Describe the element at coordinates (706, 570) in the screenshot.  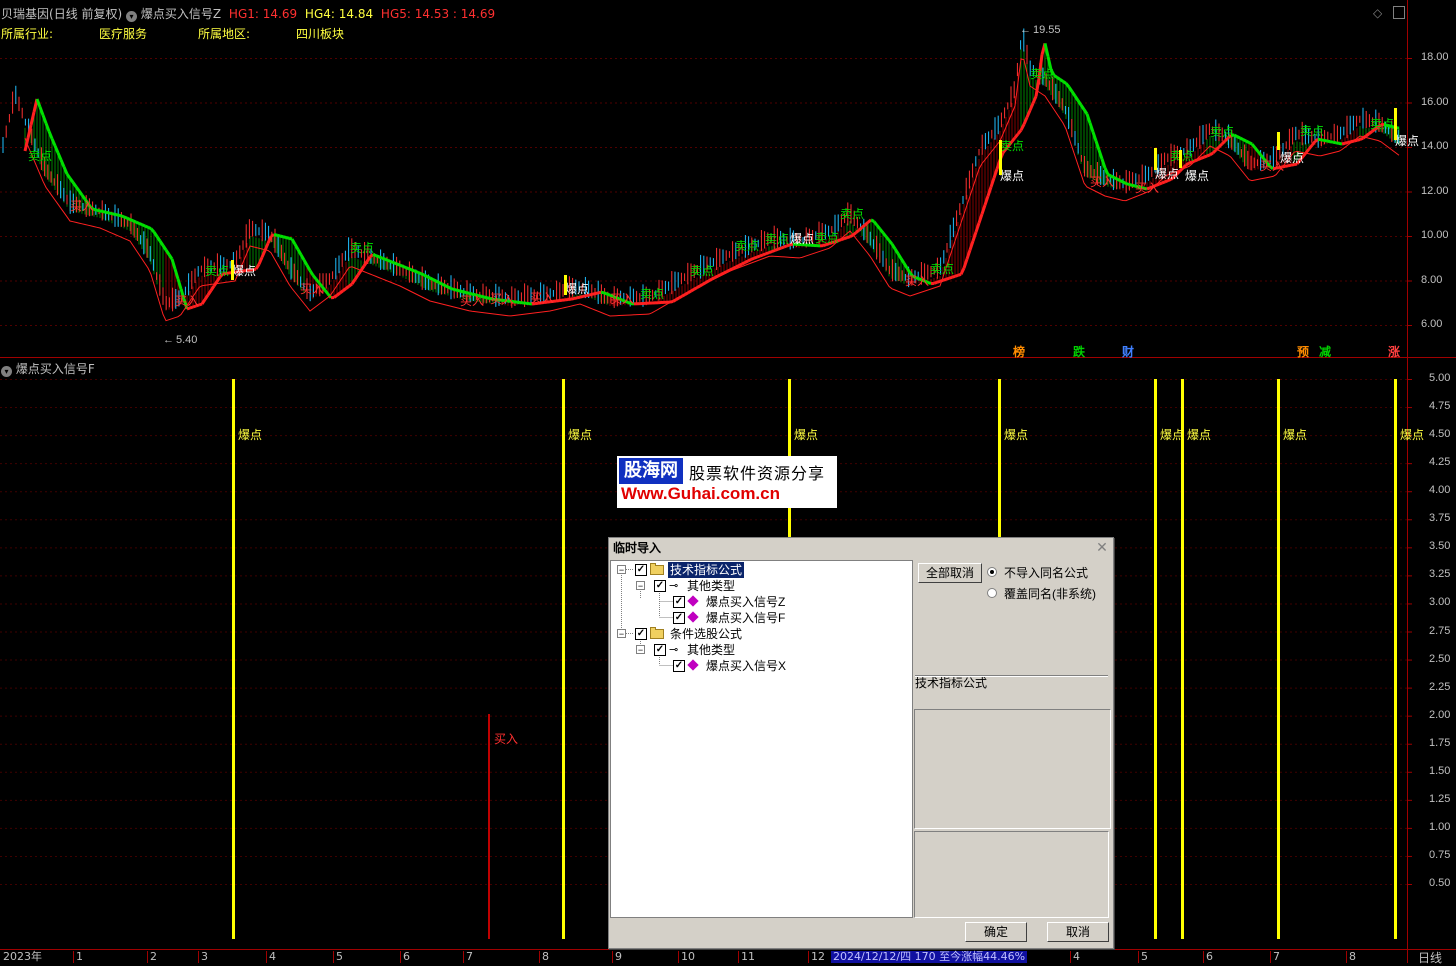
I see `tree-item-tech-formula: 技术指标公式` at that location.